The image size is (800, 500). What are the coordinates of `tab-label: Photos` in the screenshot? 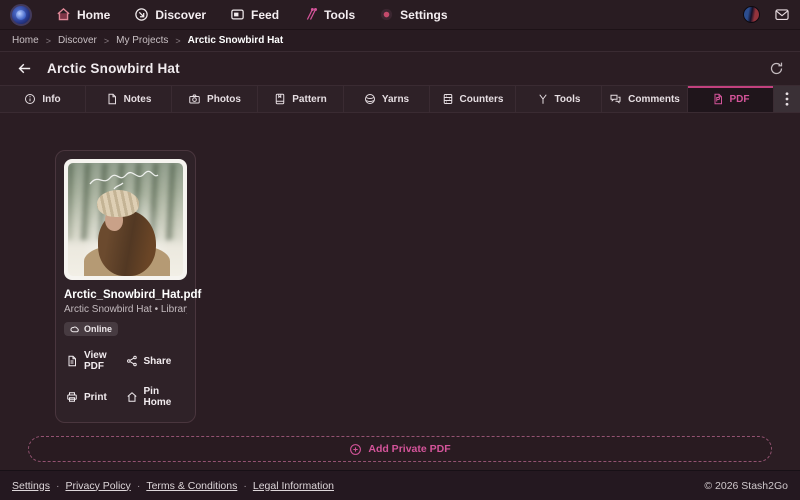 It's located at (224, 99).